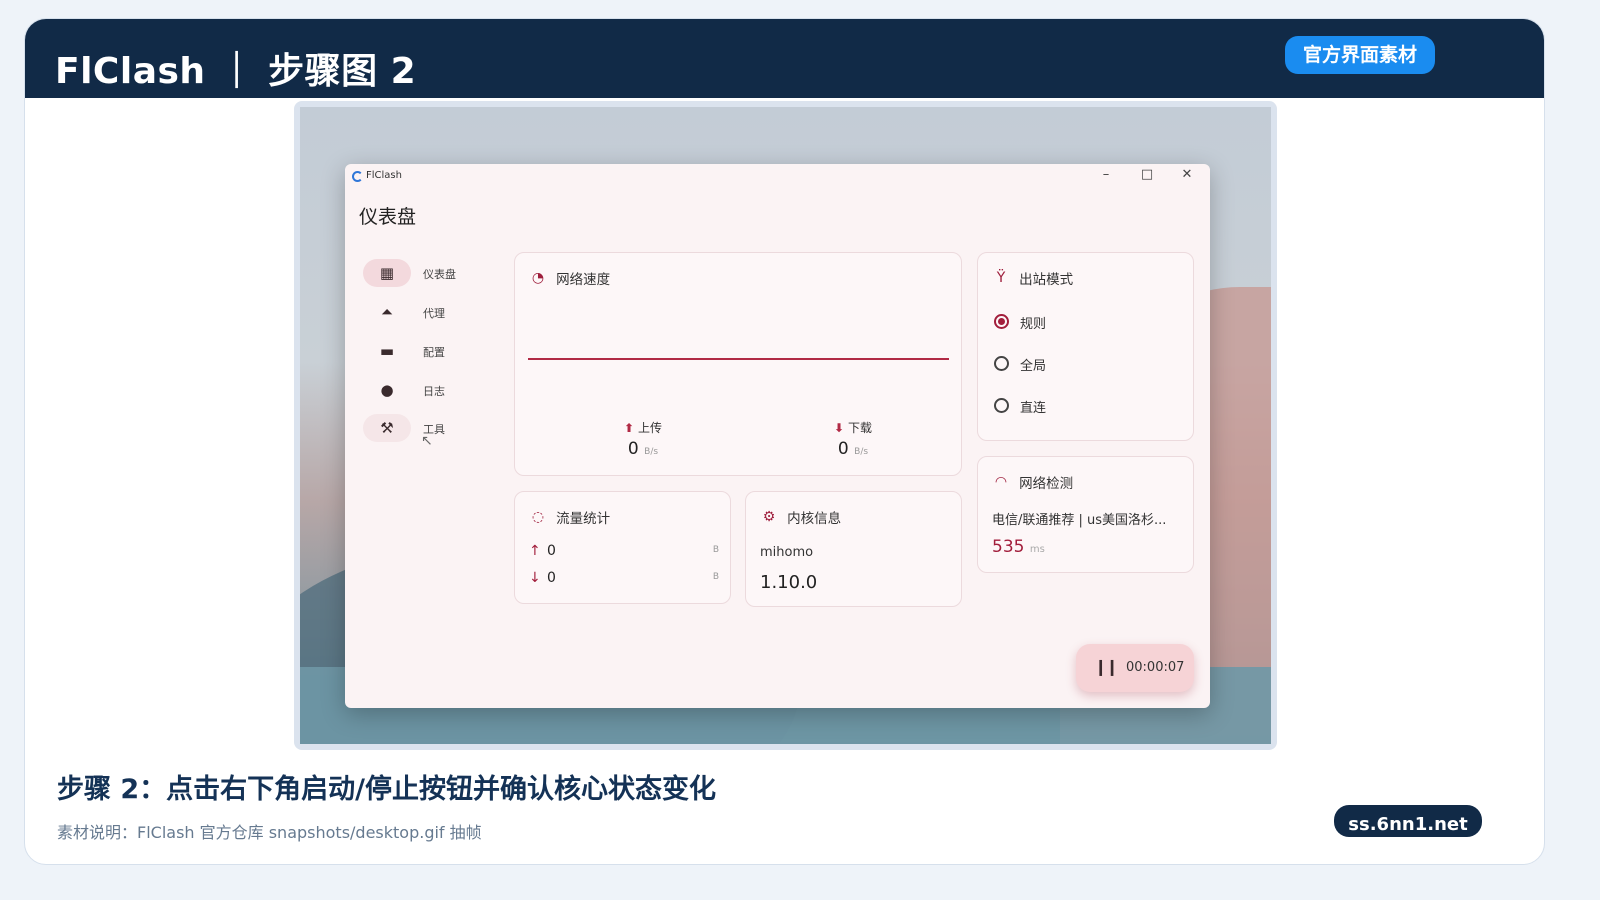 This screenshot has height=900, width=1600. What do you see at coordinates (387, 390) in the screenshot?
I see `bug-icon: ●` at bounding box center [387, 390].